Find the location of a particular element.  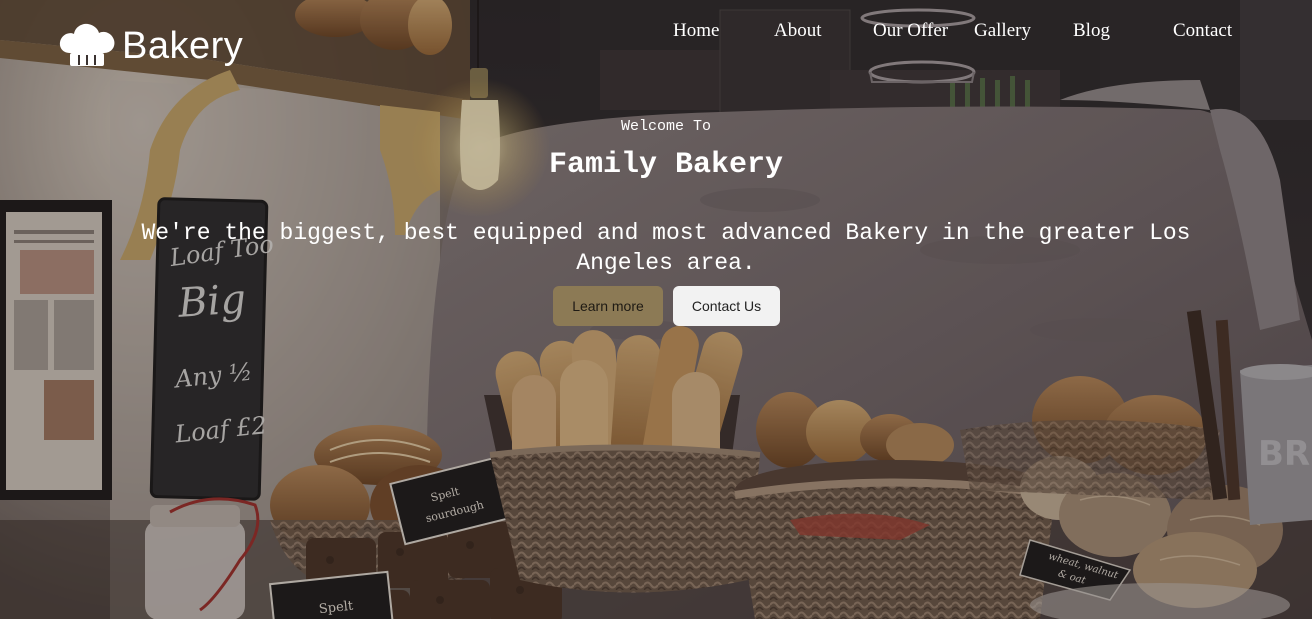

nav-link-contact: Contact is located at coordinates (1202, 31).